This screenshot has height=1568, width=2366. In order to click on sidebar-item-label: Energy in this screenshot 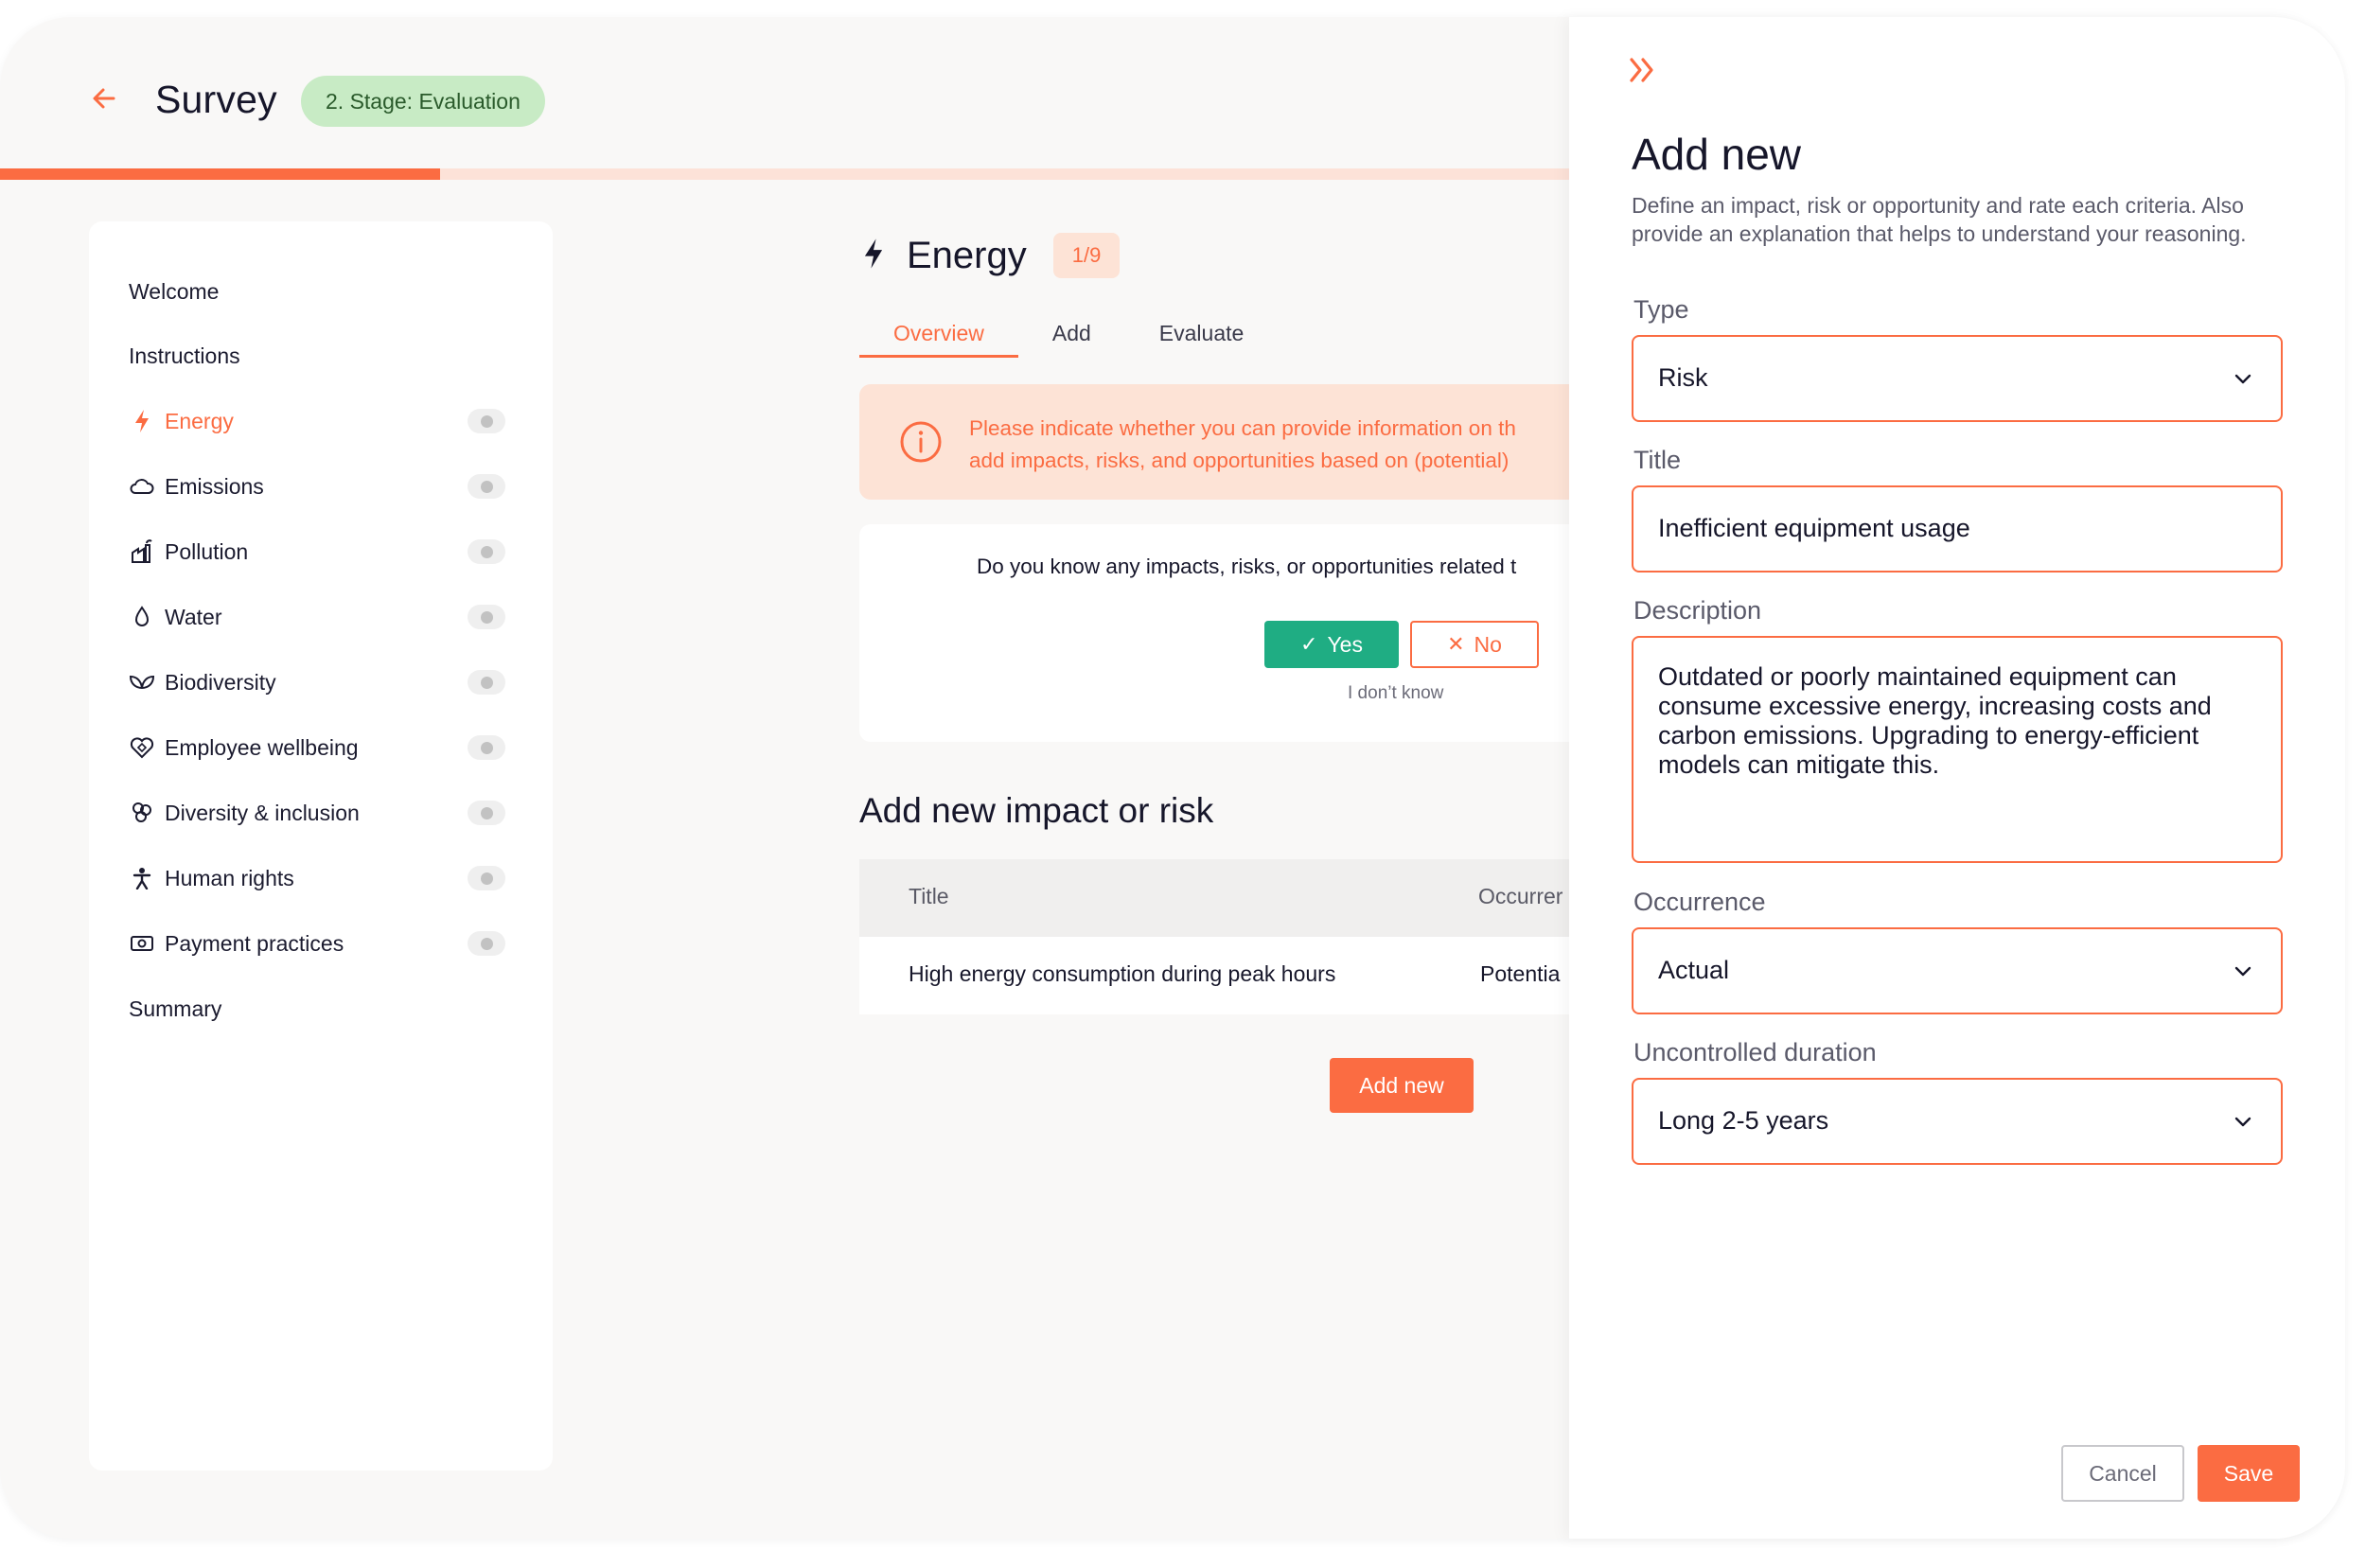, I will do `click(199, 420)`.